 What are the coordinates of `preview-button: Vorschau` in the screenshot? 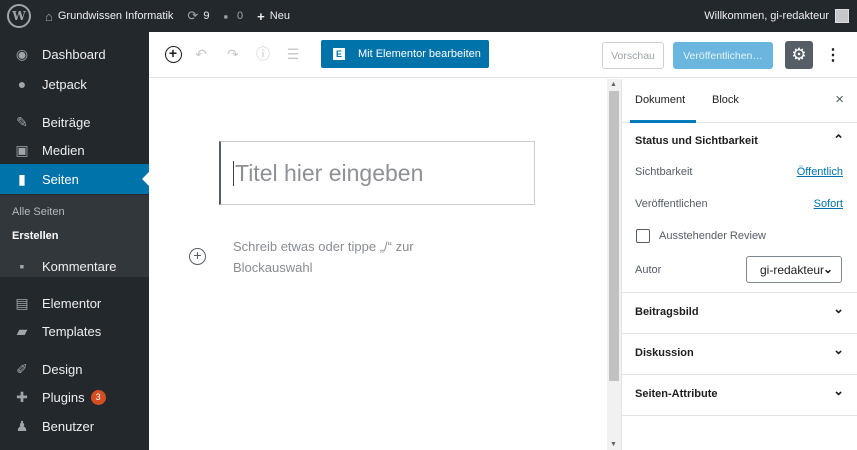 It's located at (633, 55).